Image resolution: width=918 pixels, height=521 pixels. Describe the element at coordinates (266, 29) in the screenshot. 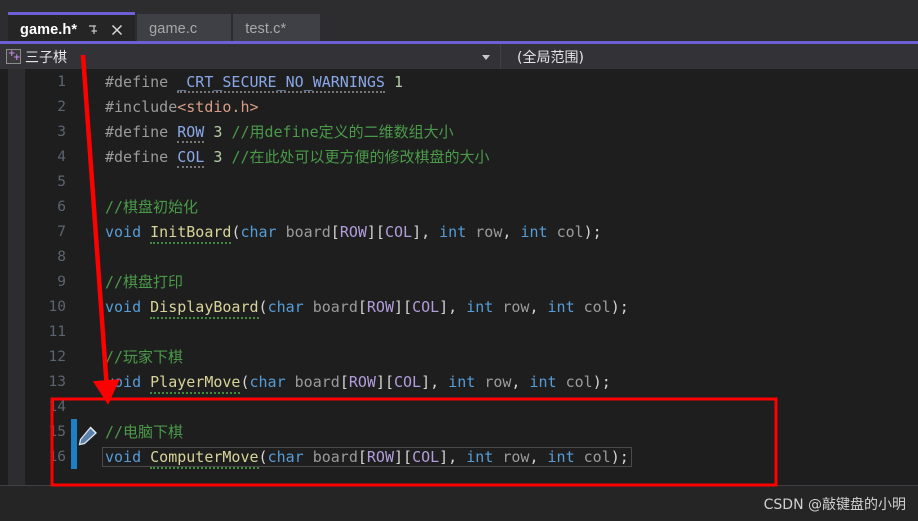

I see `tab-label-test-c: test.c*` at that location.